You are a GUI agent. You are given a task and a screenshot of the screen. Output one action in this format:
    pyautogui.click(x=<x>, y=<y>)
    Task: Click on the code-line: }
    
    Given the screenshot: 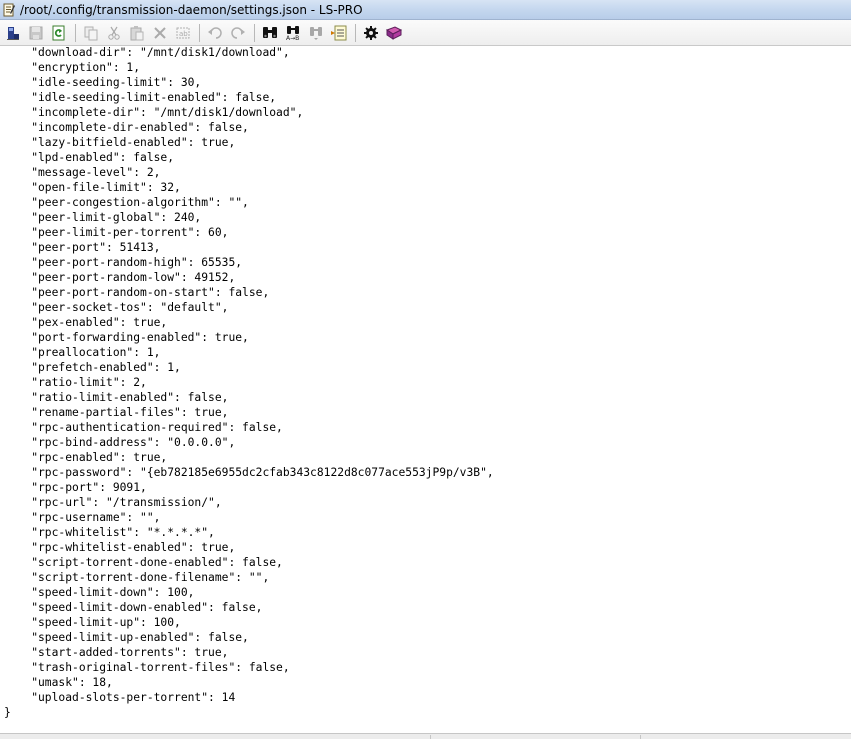 What is the action you would take?
    pyautogui.click(x=7, y=712)
    